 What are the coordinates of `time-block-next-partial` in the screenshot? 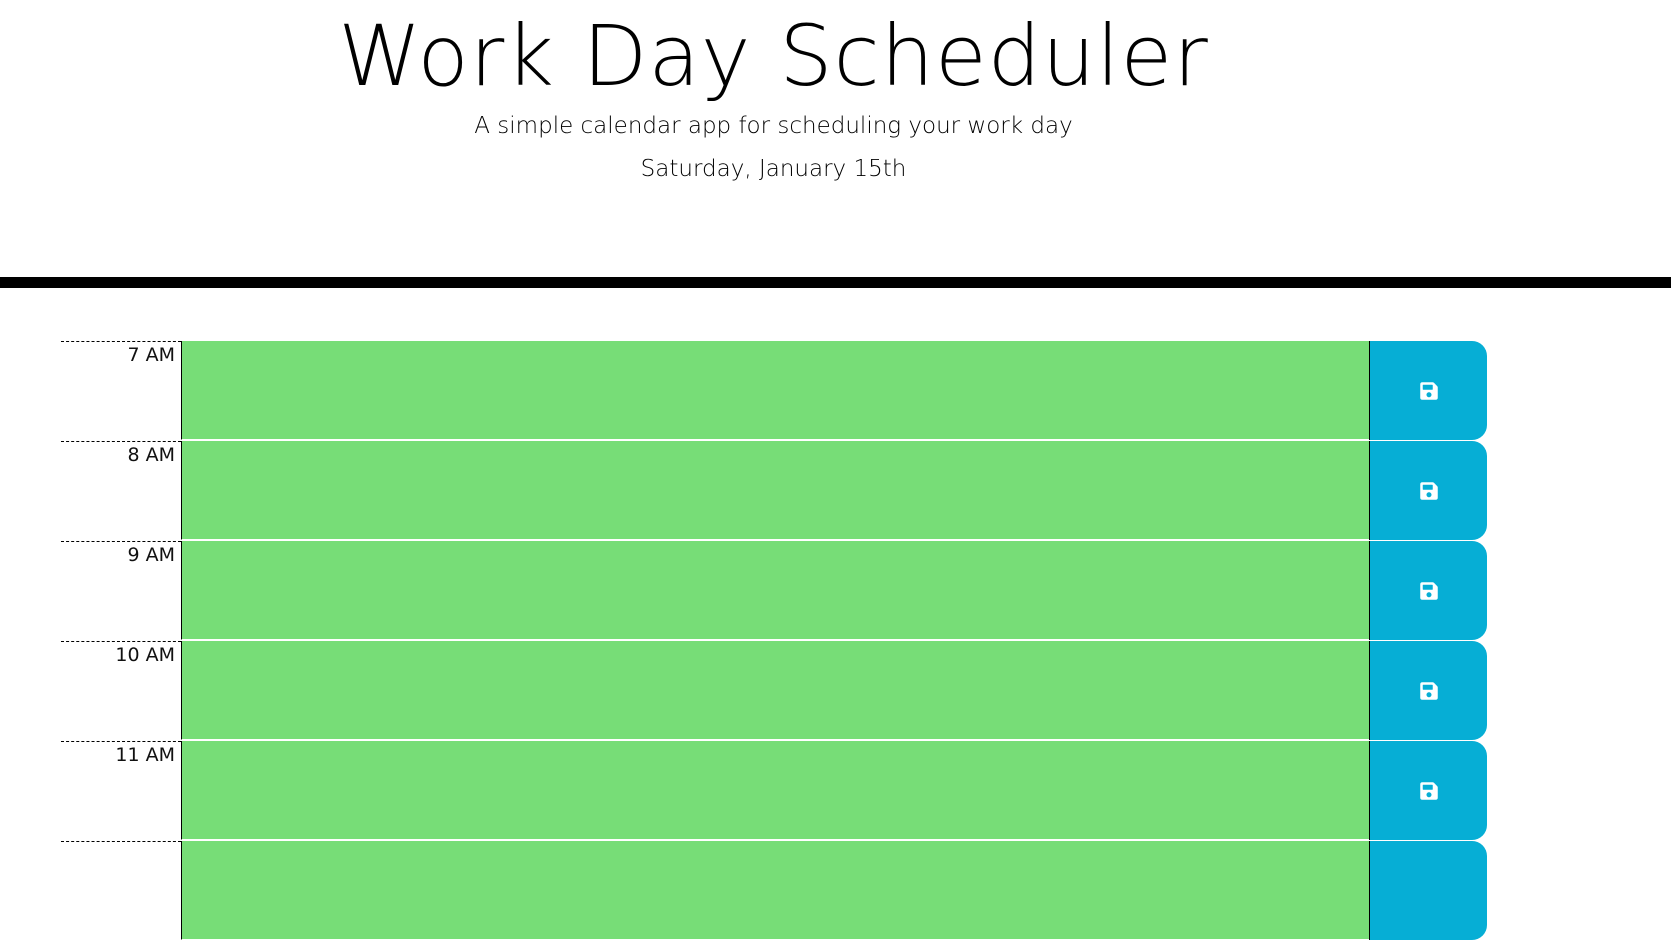 It's located at (774, 891).